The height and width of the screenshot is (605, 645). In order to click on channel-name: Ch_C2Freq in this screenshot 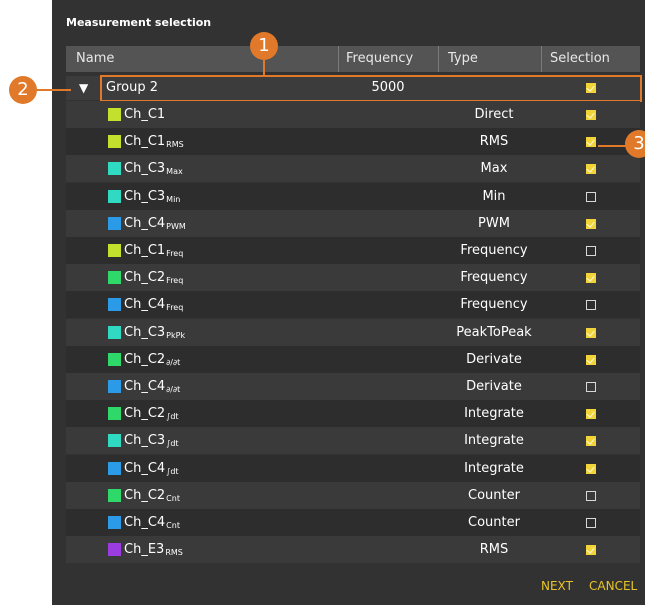, I will do `click(153, 279)`.